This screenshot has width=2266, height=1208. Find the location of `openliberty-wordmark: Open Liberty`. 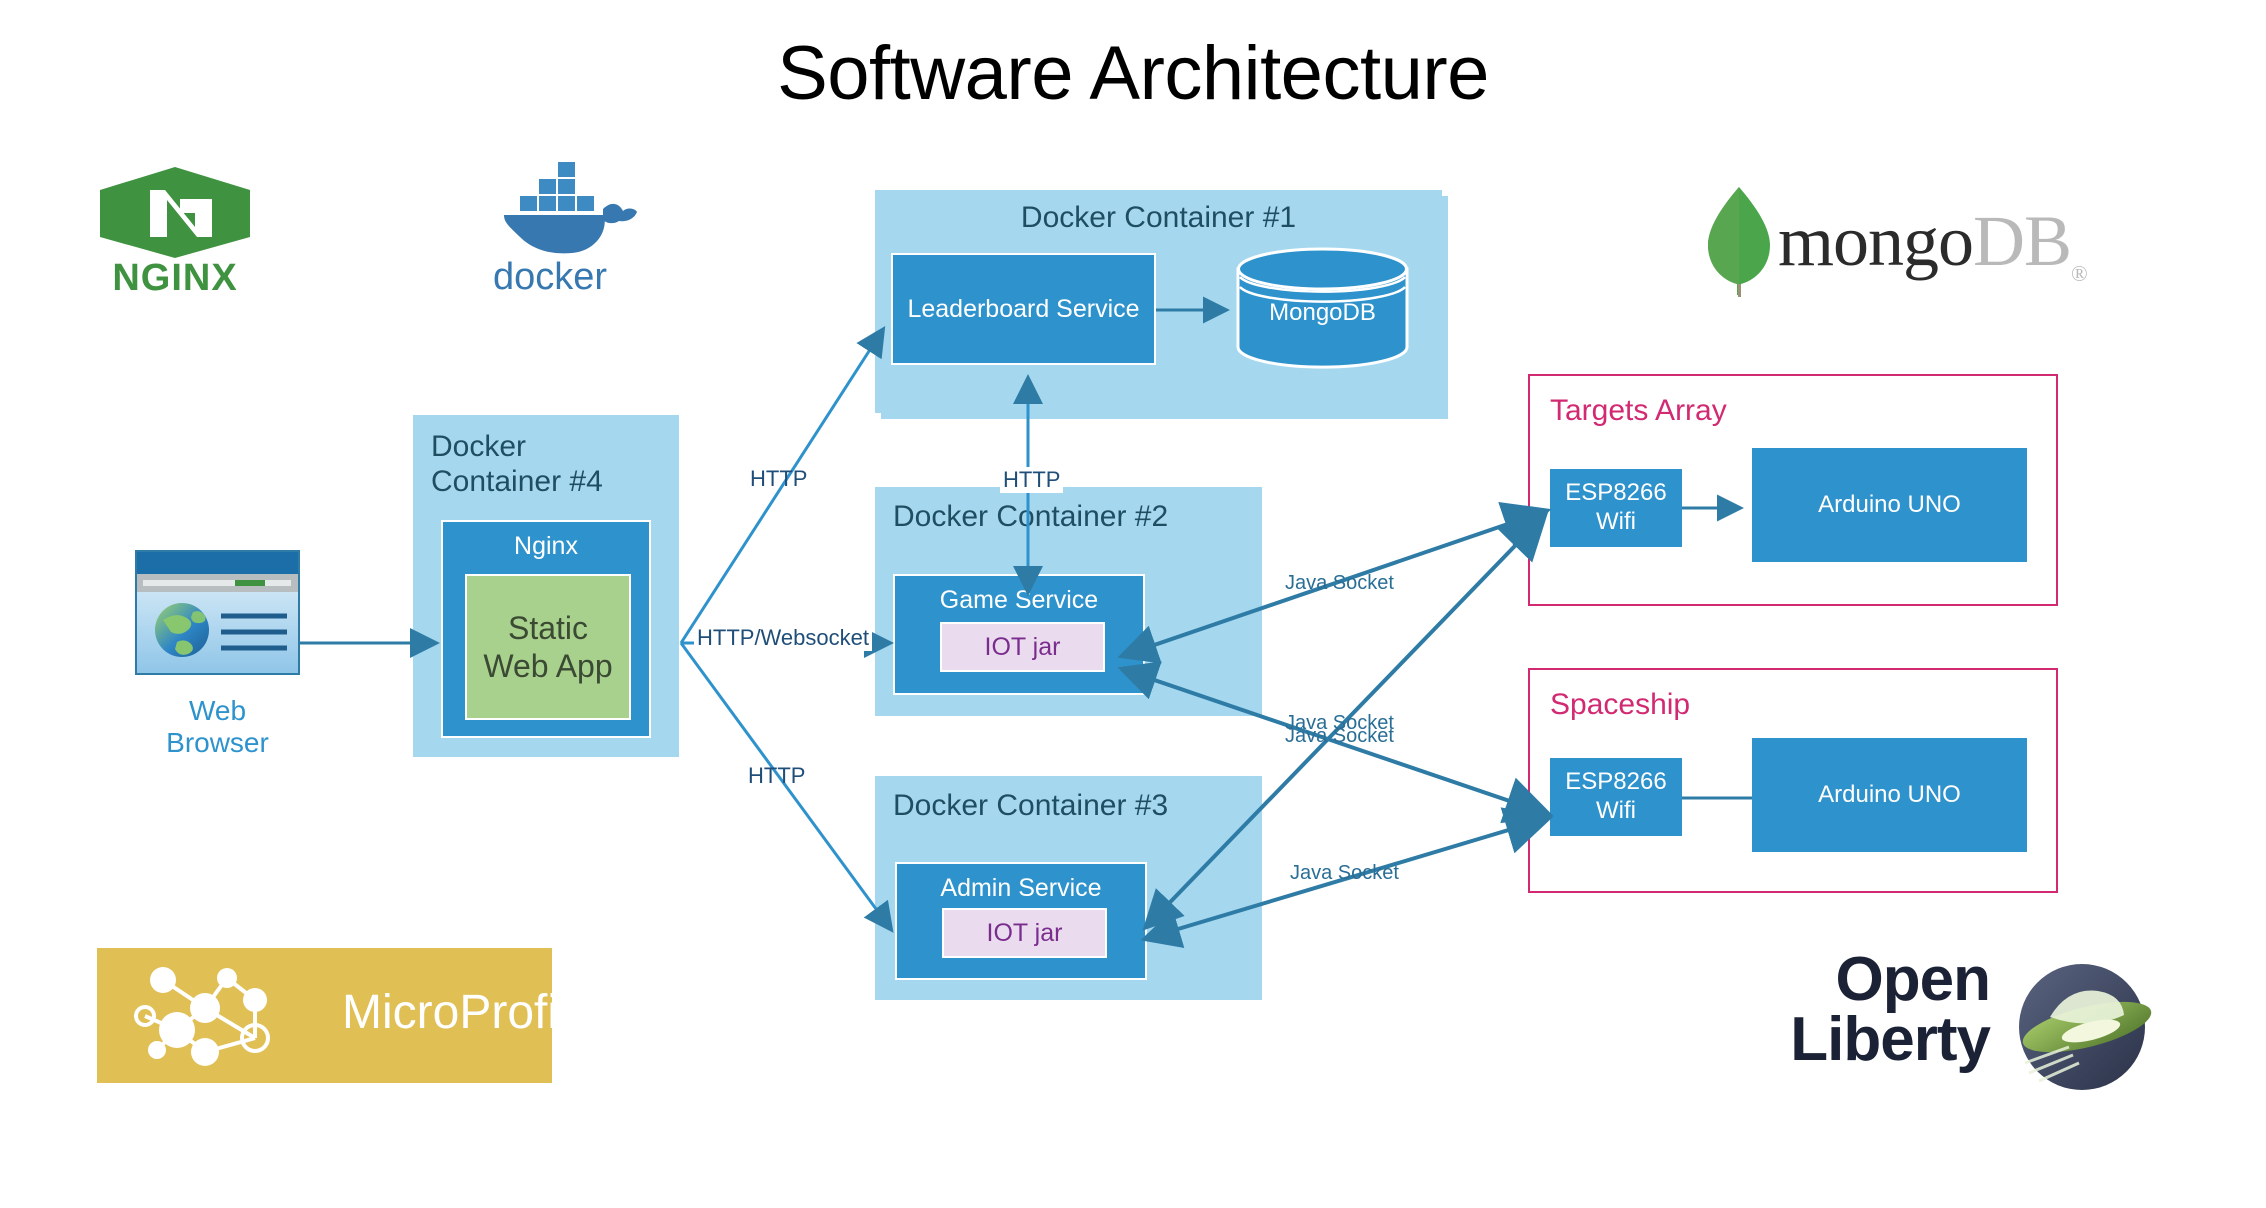

openliberty-wordmark: Open Liberty is located at coordinates (1865, 1010).